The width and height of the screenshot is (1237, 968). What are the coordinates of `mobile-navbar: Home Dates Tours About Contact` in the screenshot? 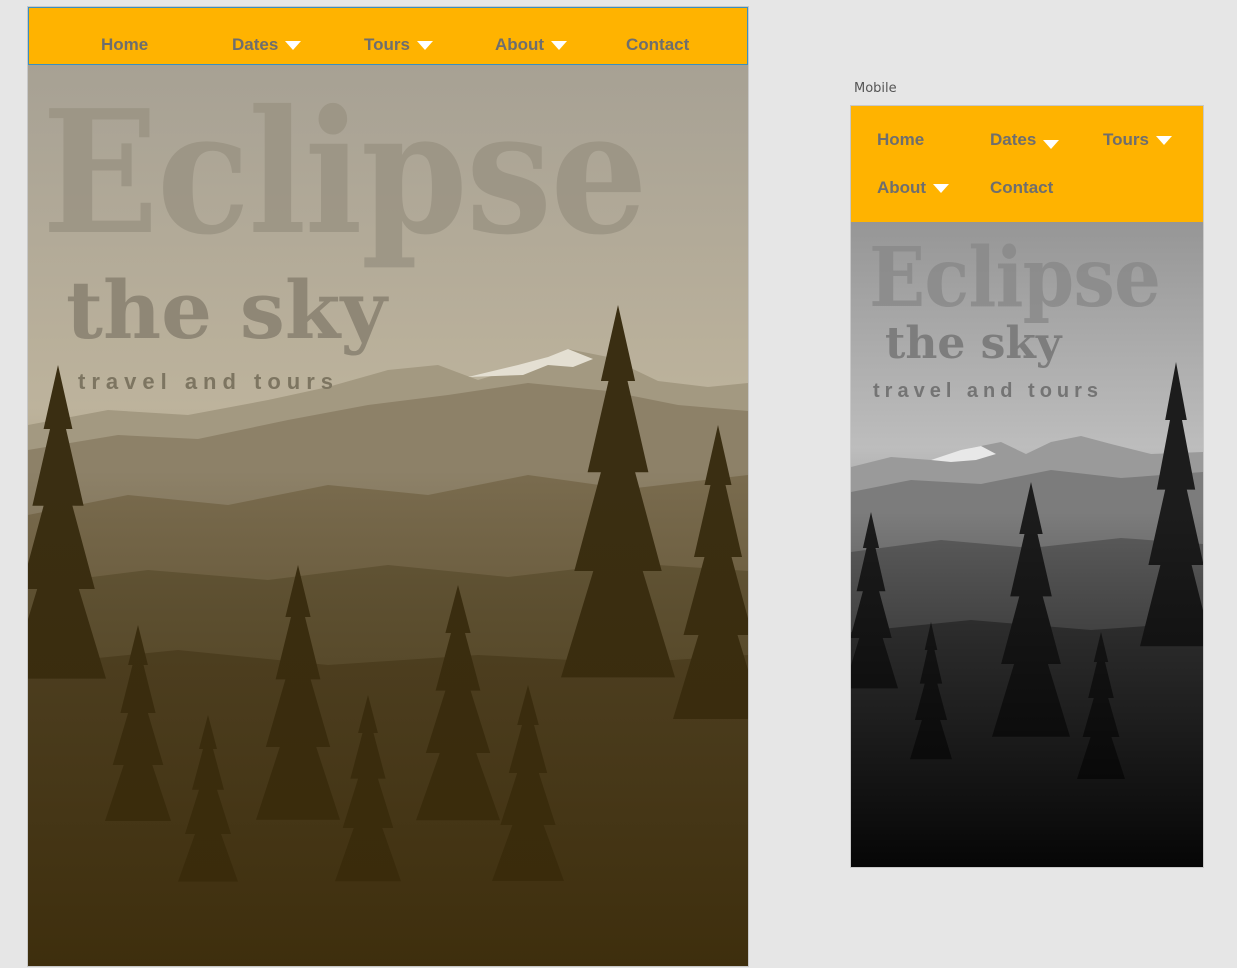 It's located at (1027, 164).